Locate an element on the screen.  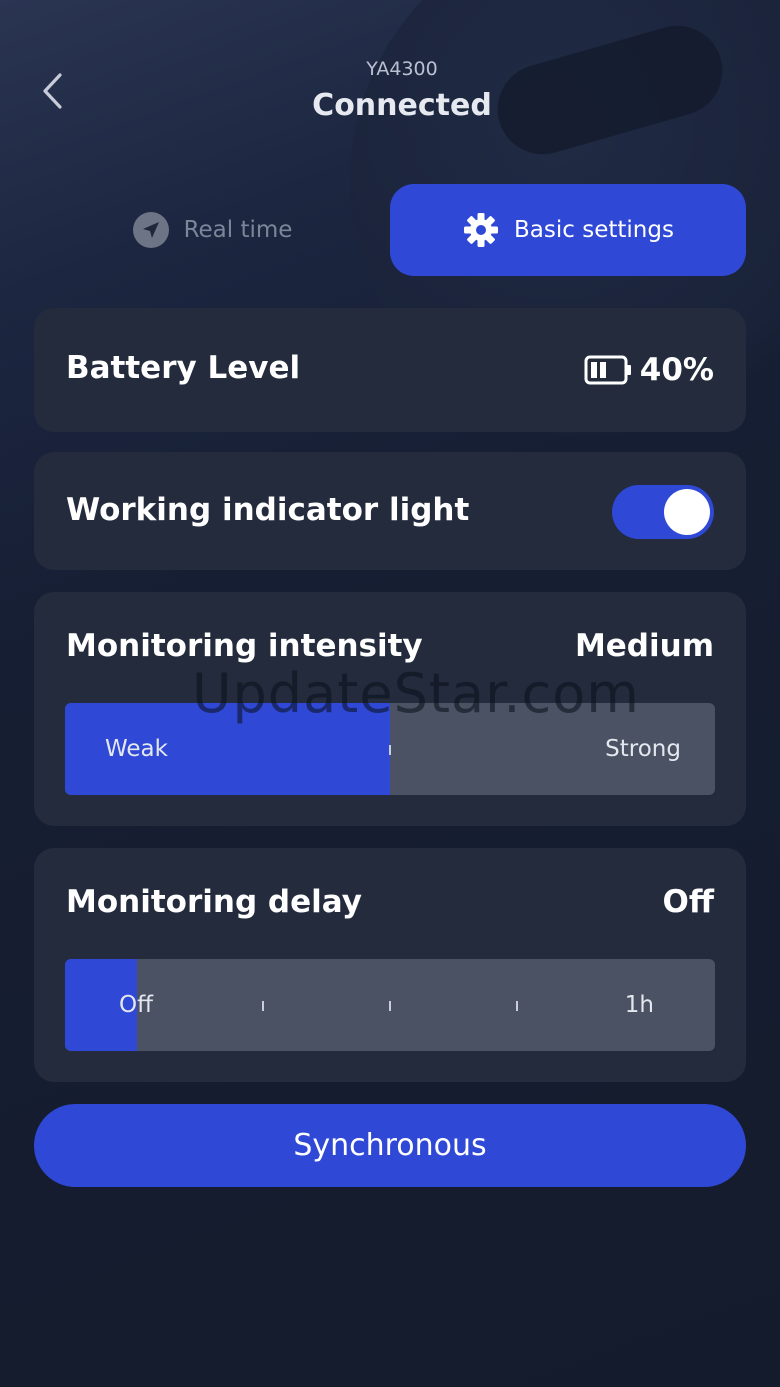
monitoring-intensity-value: Medium is located at coordinates (644, 646).